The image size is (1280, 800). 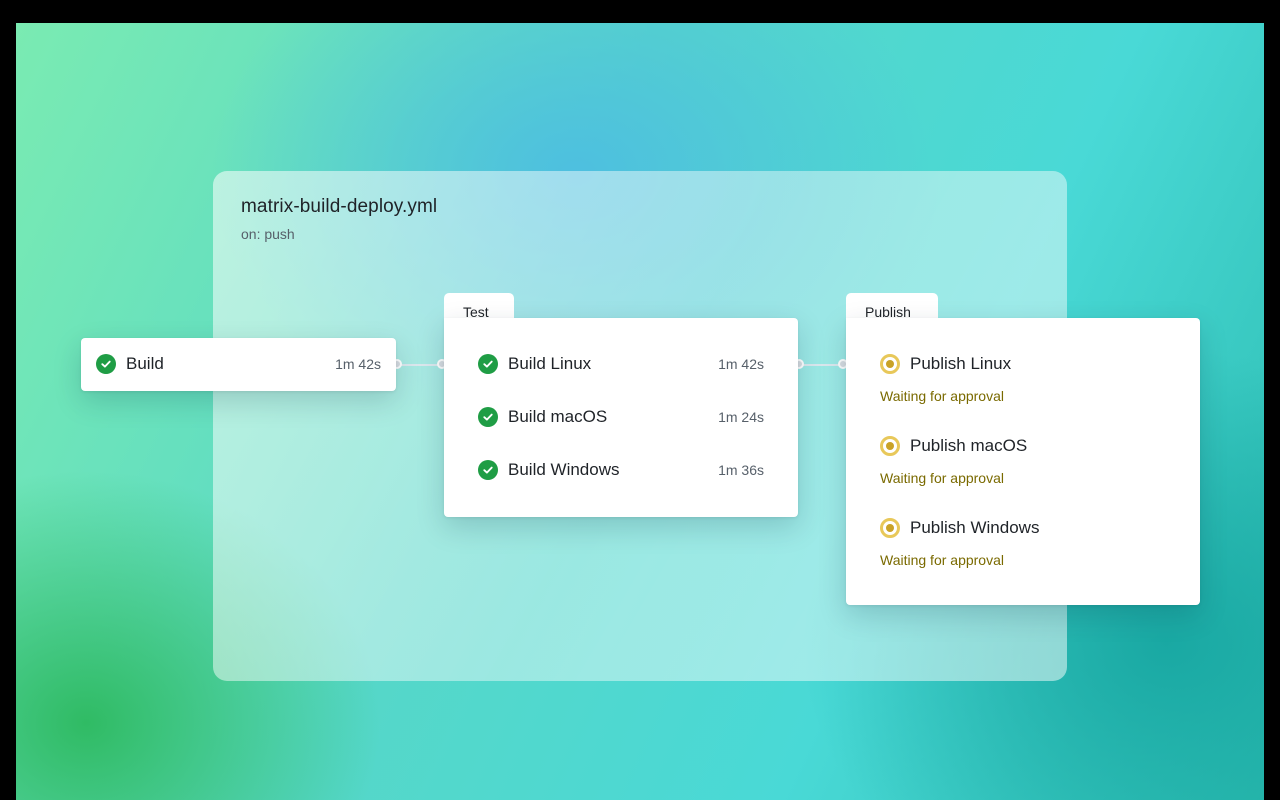 I want to click on job-row: Build macOS 1m 24s, so click(x=621, y=417).